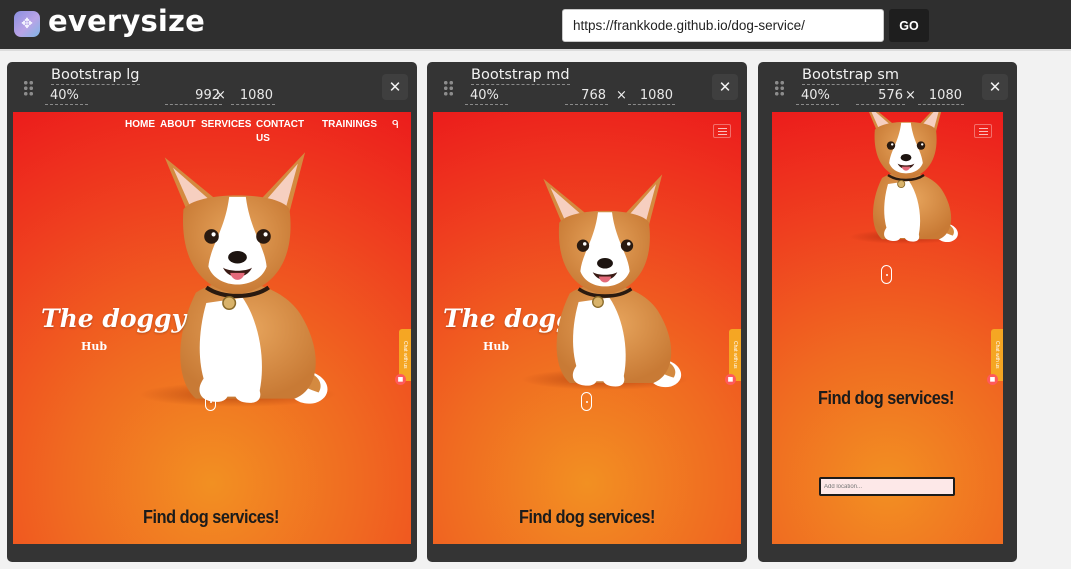  I want to click on panel-title: Bootstrap sm, so click(850, 76).